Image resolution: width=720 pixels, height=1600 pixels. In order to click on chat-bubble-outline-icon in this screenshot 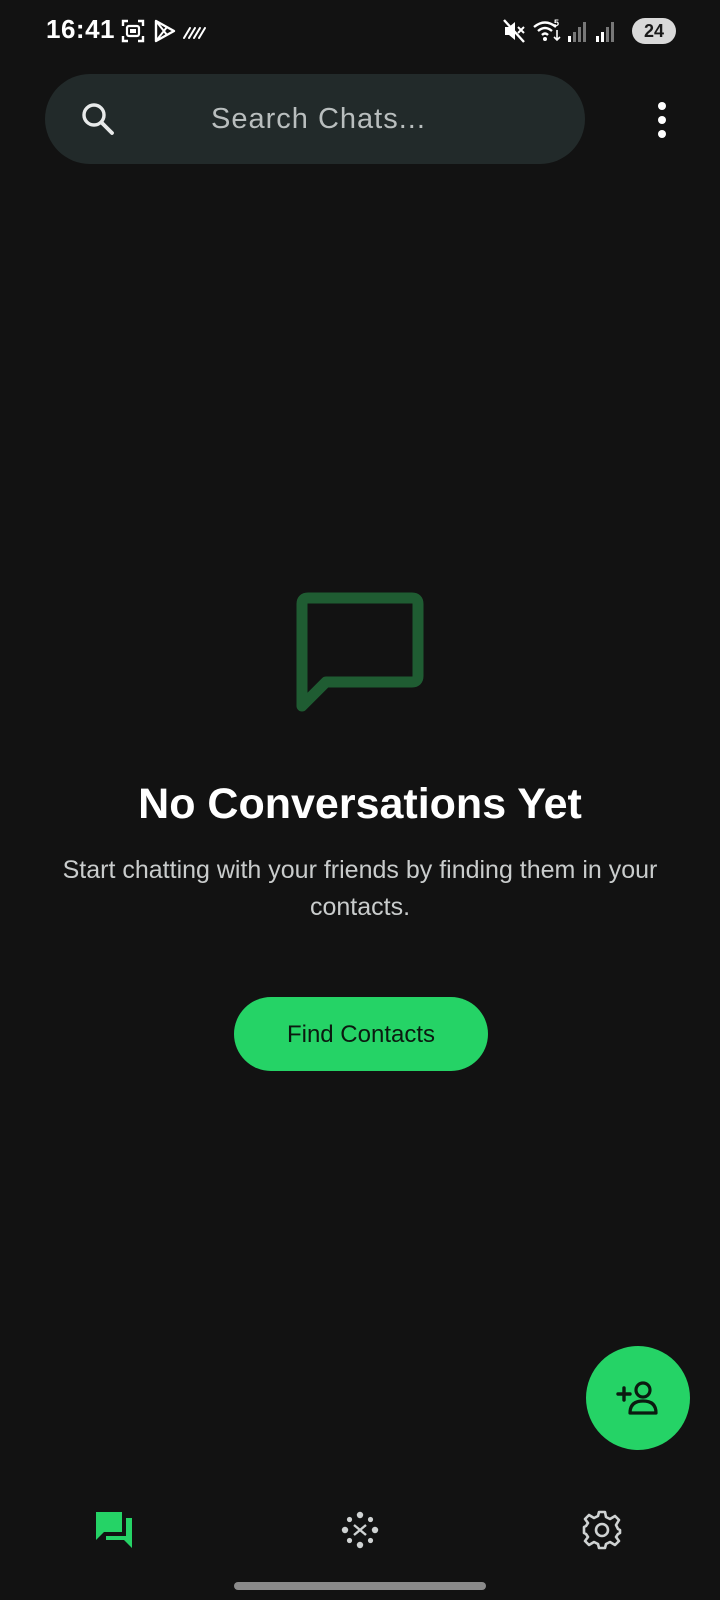, I will do `click(360, 652)`.